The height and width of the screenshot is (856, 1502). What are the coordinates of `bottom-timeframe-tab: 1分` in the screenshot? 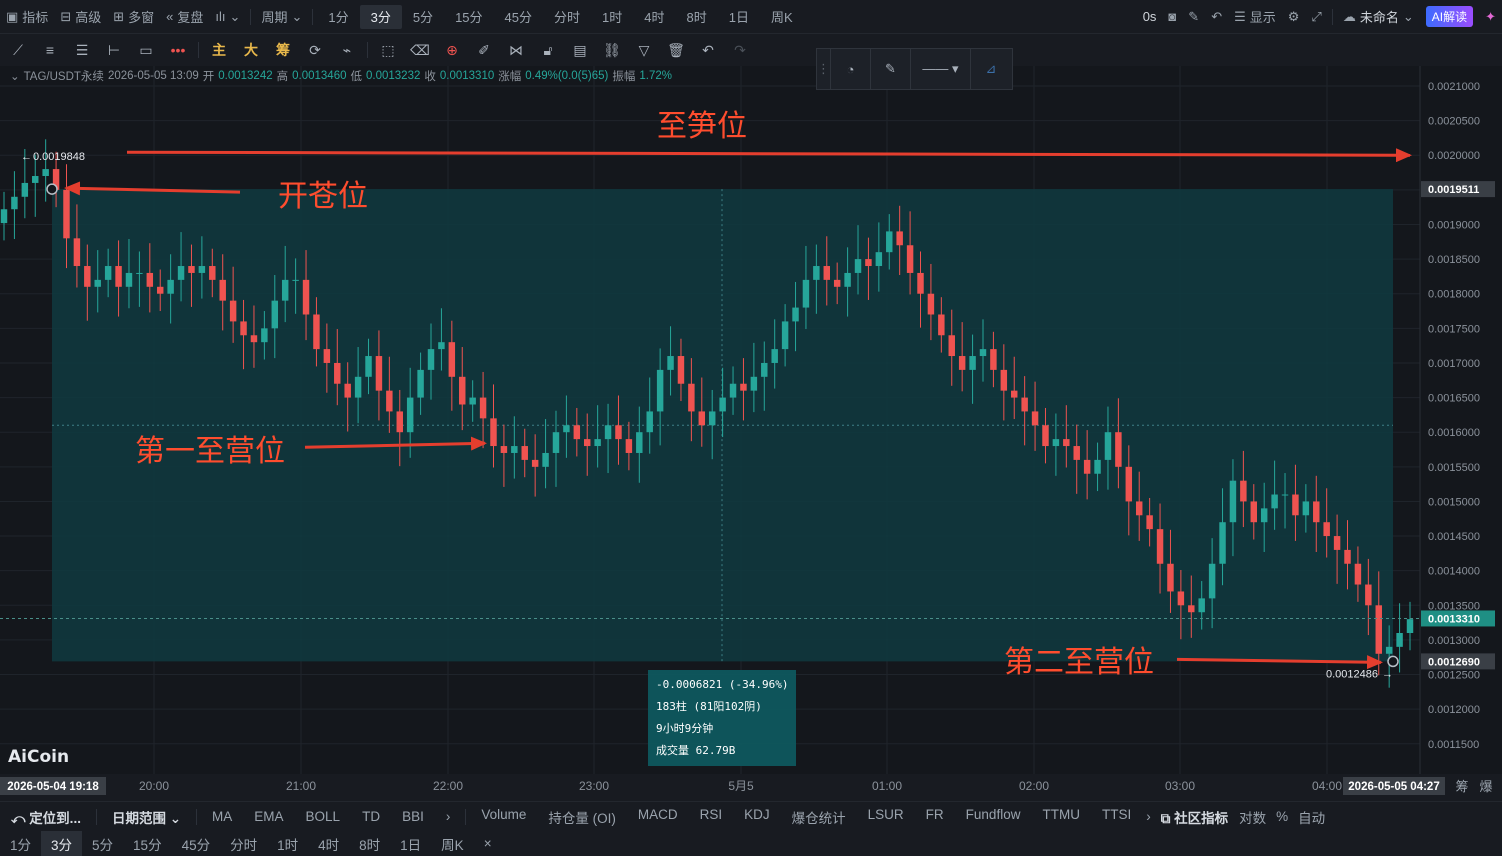 It's located at (20, 843).